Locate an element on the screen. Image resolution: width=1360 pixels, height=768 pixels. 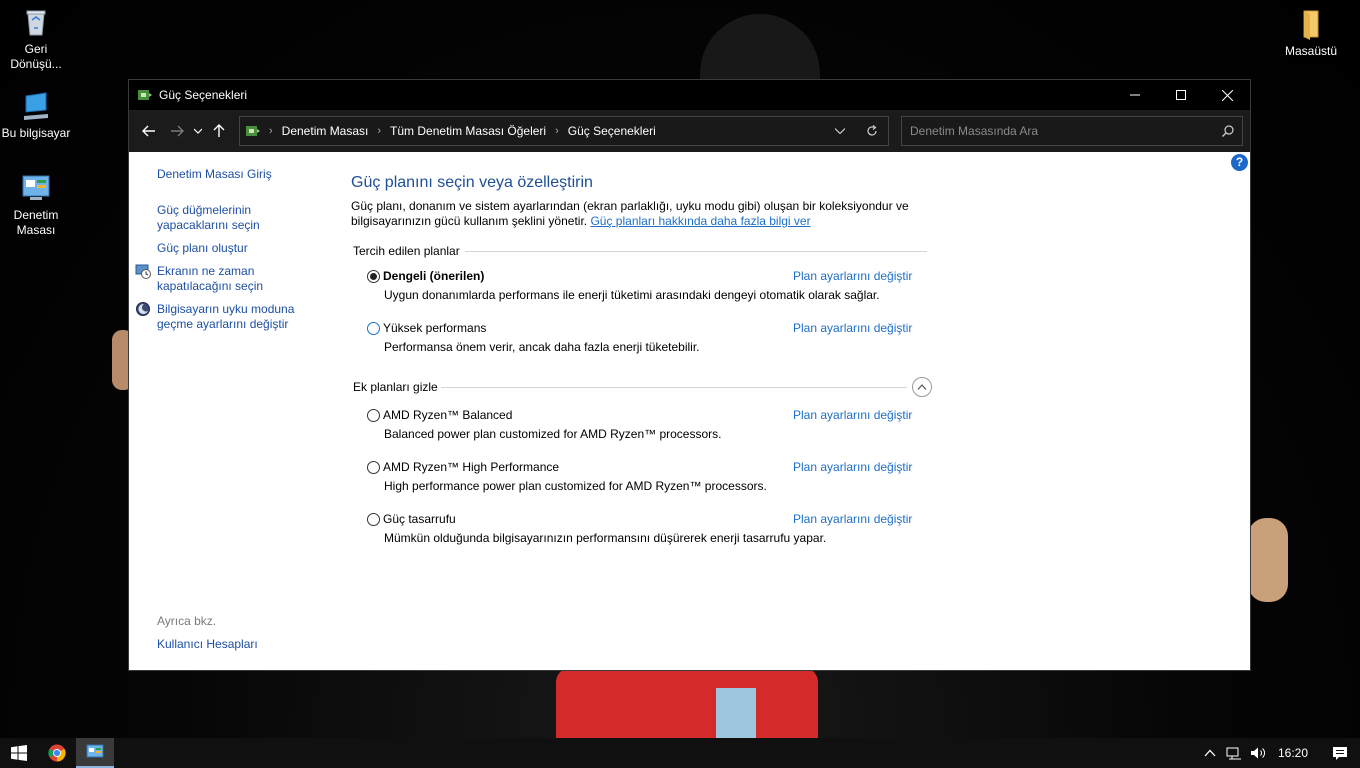
arrow-right-icon is located at coordinates (177, 131).